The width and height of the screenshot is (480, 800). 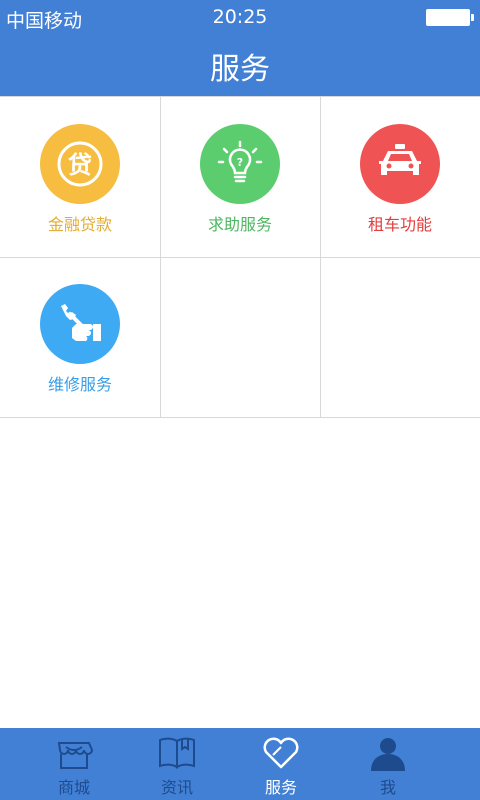 What do you see at coordinates (73, 787) in the screenshot?
I see `tab-label: 商城` at bounding box center [73, 787].